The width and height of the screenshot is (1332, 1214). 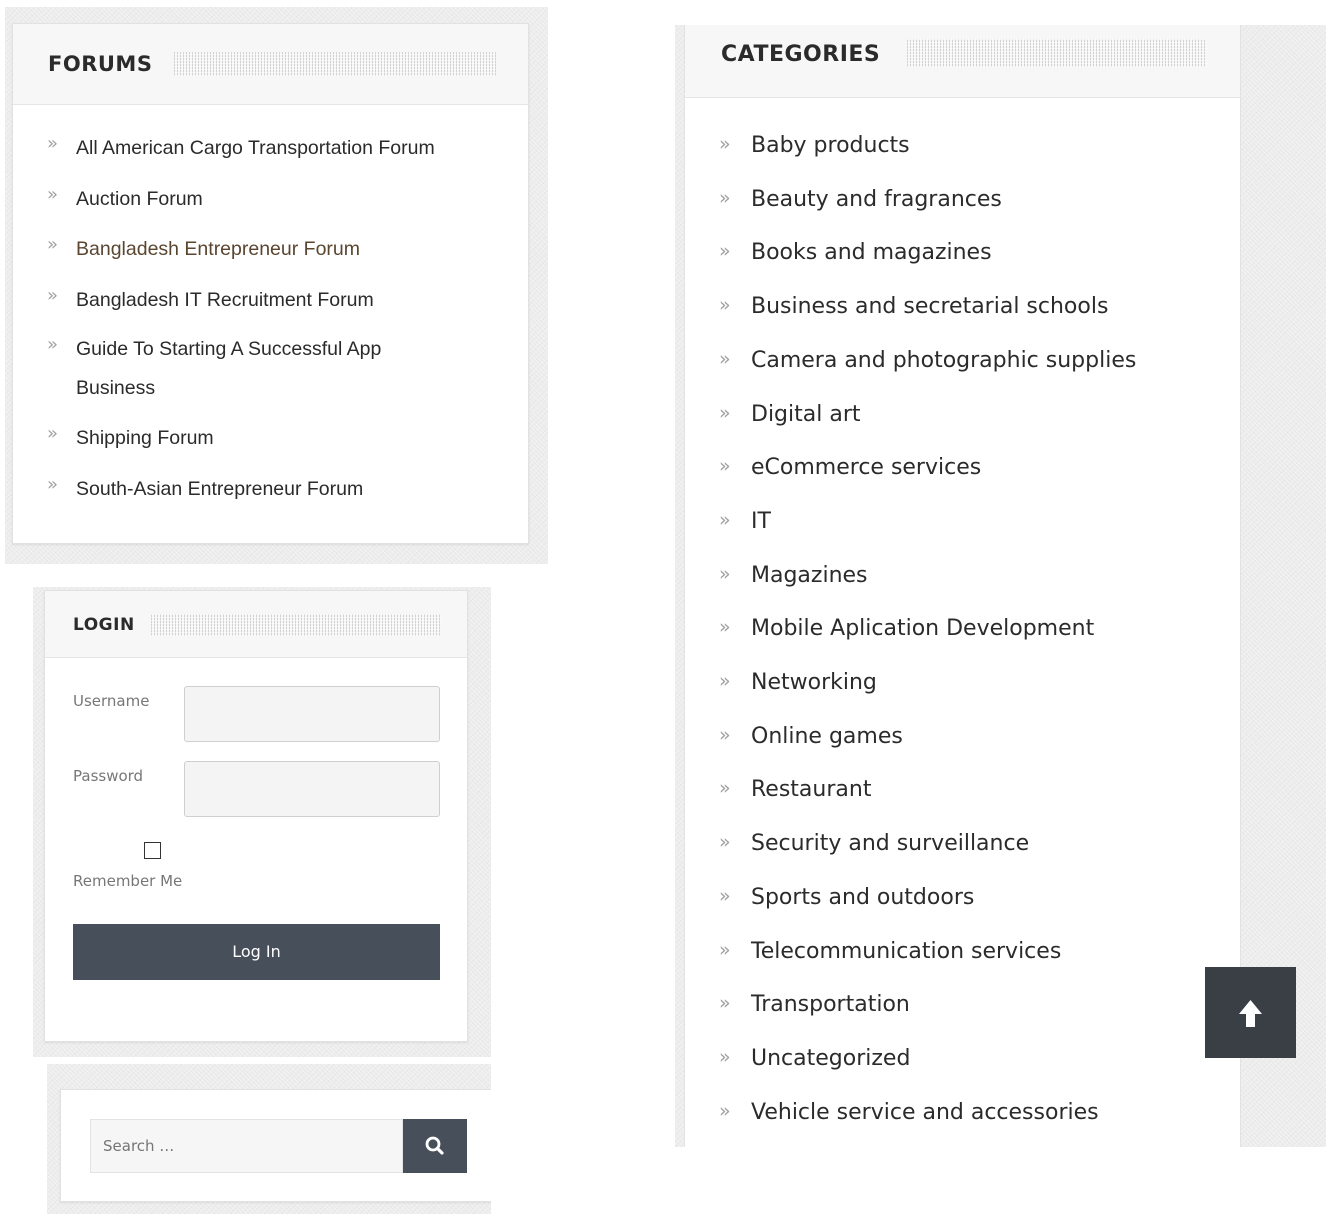 What do you see at coordinates (811, 789) in the screenshot?
I see `category-link: Restaurant` at bounding box center [811, 789].